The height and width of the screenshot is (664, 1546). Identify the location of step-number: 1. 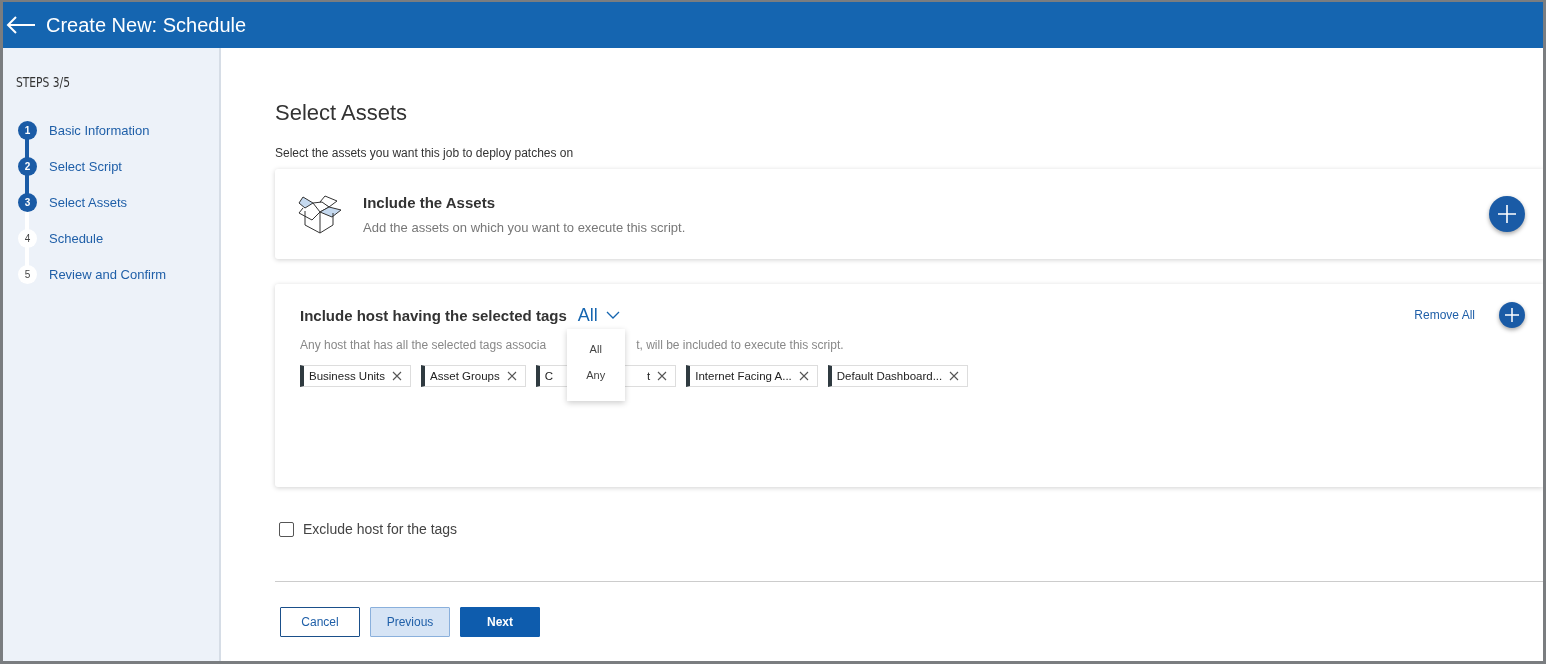
(27, 130).